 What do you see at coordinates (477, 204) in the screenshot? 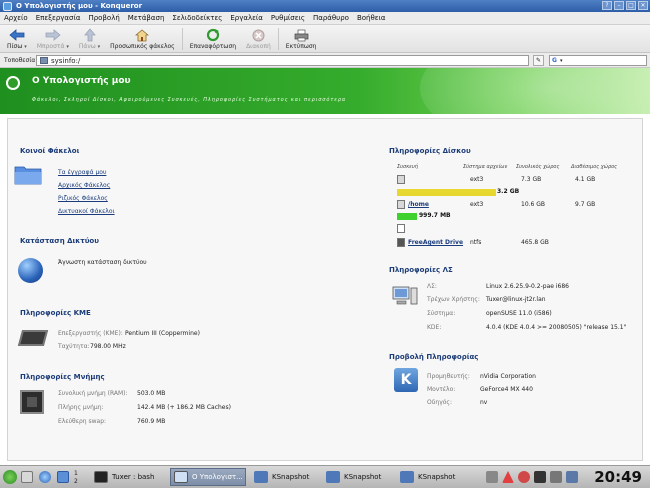
I see `disk-fs-home: ext3` at bounding box center [477, 204].